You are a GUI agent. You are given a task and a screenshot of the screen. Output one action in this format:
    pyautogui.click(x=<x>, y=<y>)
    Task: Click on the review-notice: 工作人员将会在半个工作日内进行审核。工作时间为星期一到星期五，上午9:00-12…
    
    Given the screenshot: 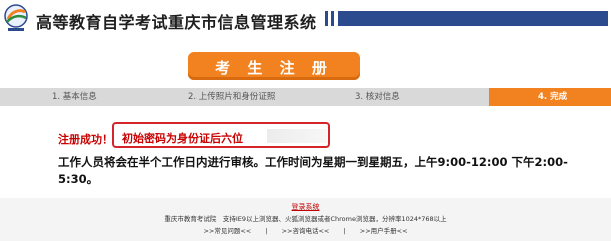 What is the action you would take?
    pyautogui.click(x=313, y=170)
    